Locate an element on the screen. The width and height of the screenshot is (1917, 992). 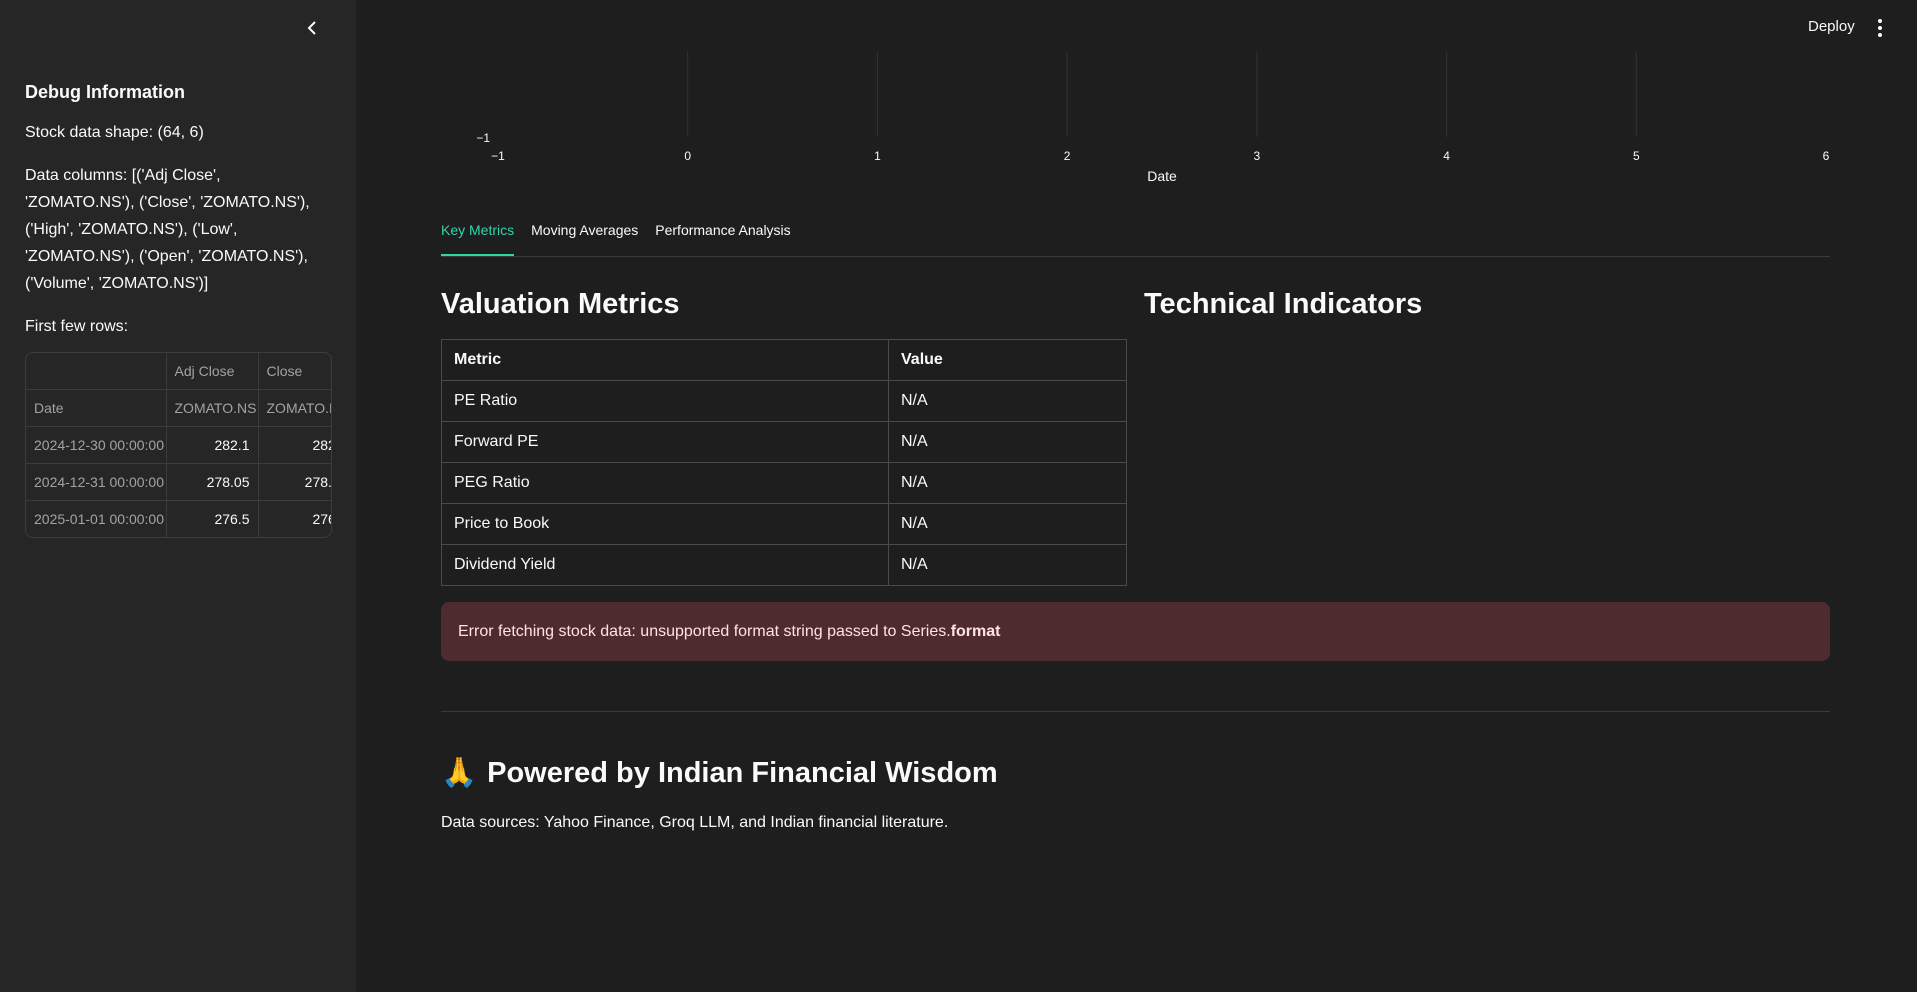
table-row: Price to Book N/A is located at coordinates (784, 524).